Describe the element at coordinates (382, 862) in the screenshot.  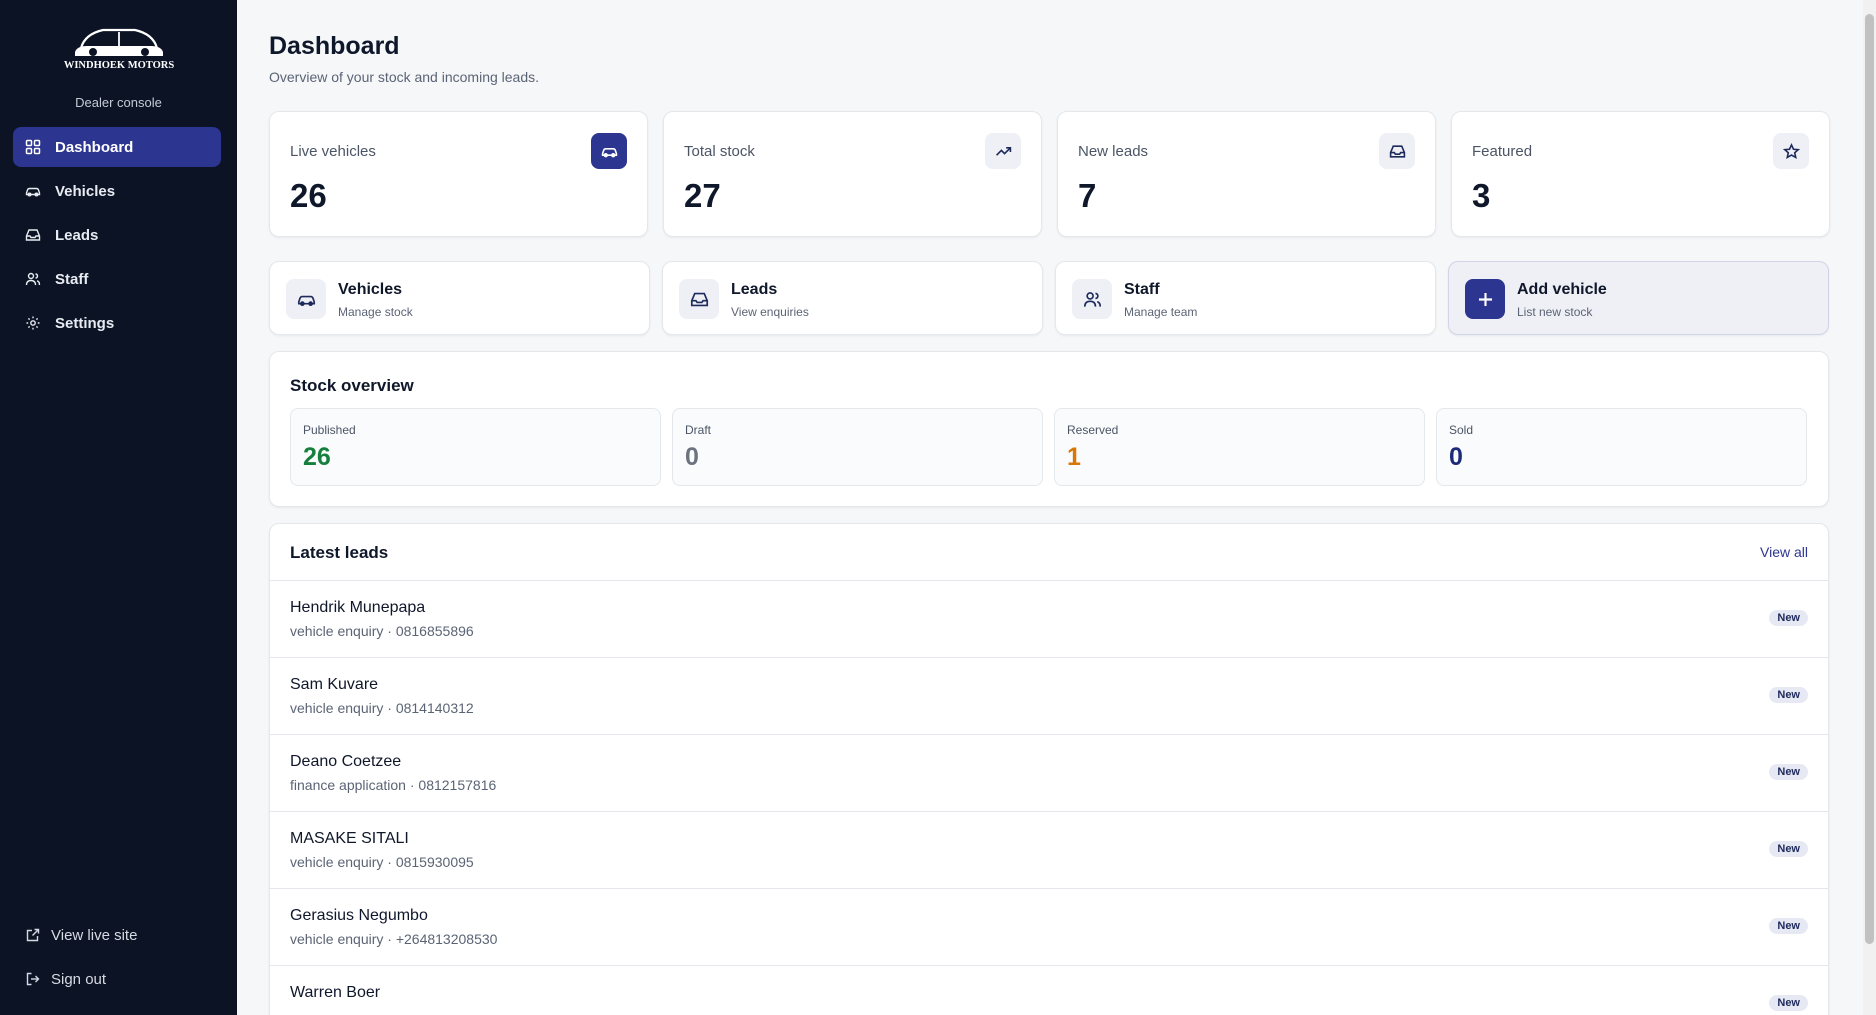
I see `lead-meta: vehicle enquiry · 0815930095` at that location.